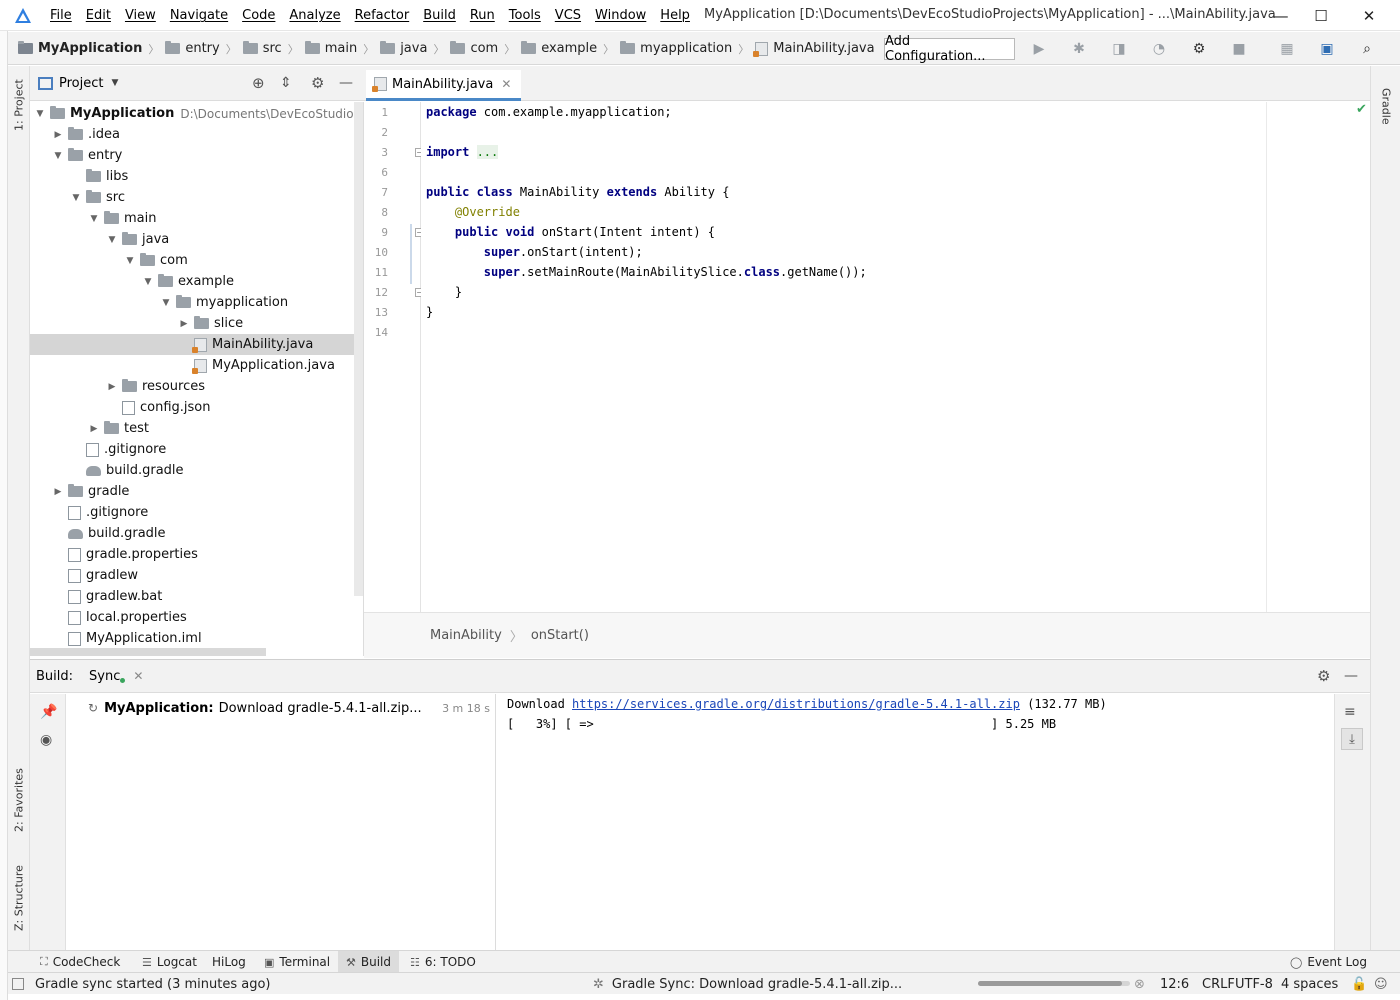 This screenshot has height=1000, width=1400. What do you see at coordinates (48, 712) in the screenshot?
I see `pin-icon: 📌` at bounding box center [48, 712].